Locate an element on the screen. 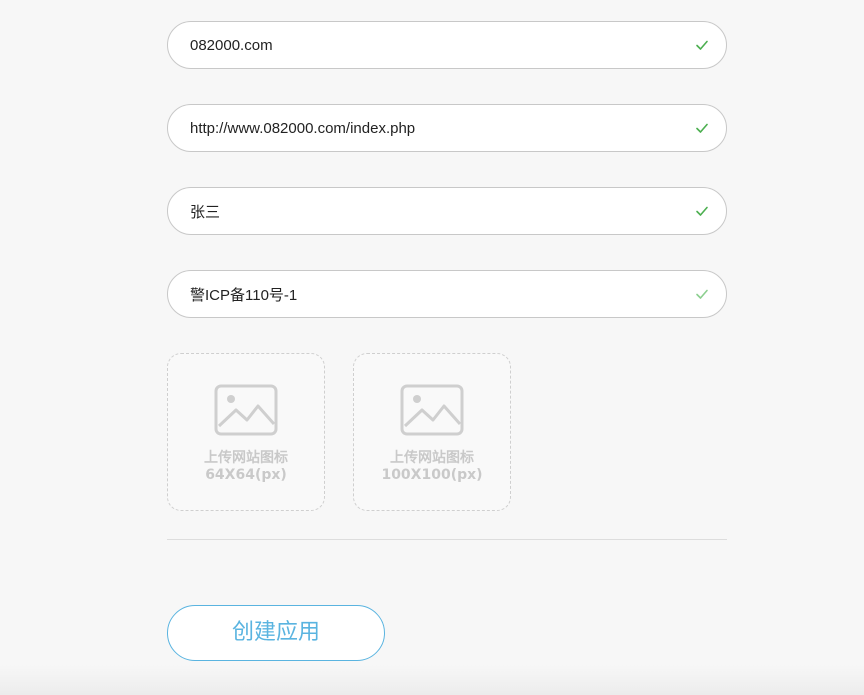  owner-name-field is located at coordinates (447, 211).